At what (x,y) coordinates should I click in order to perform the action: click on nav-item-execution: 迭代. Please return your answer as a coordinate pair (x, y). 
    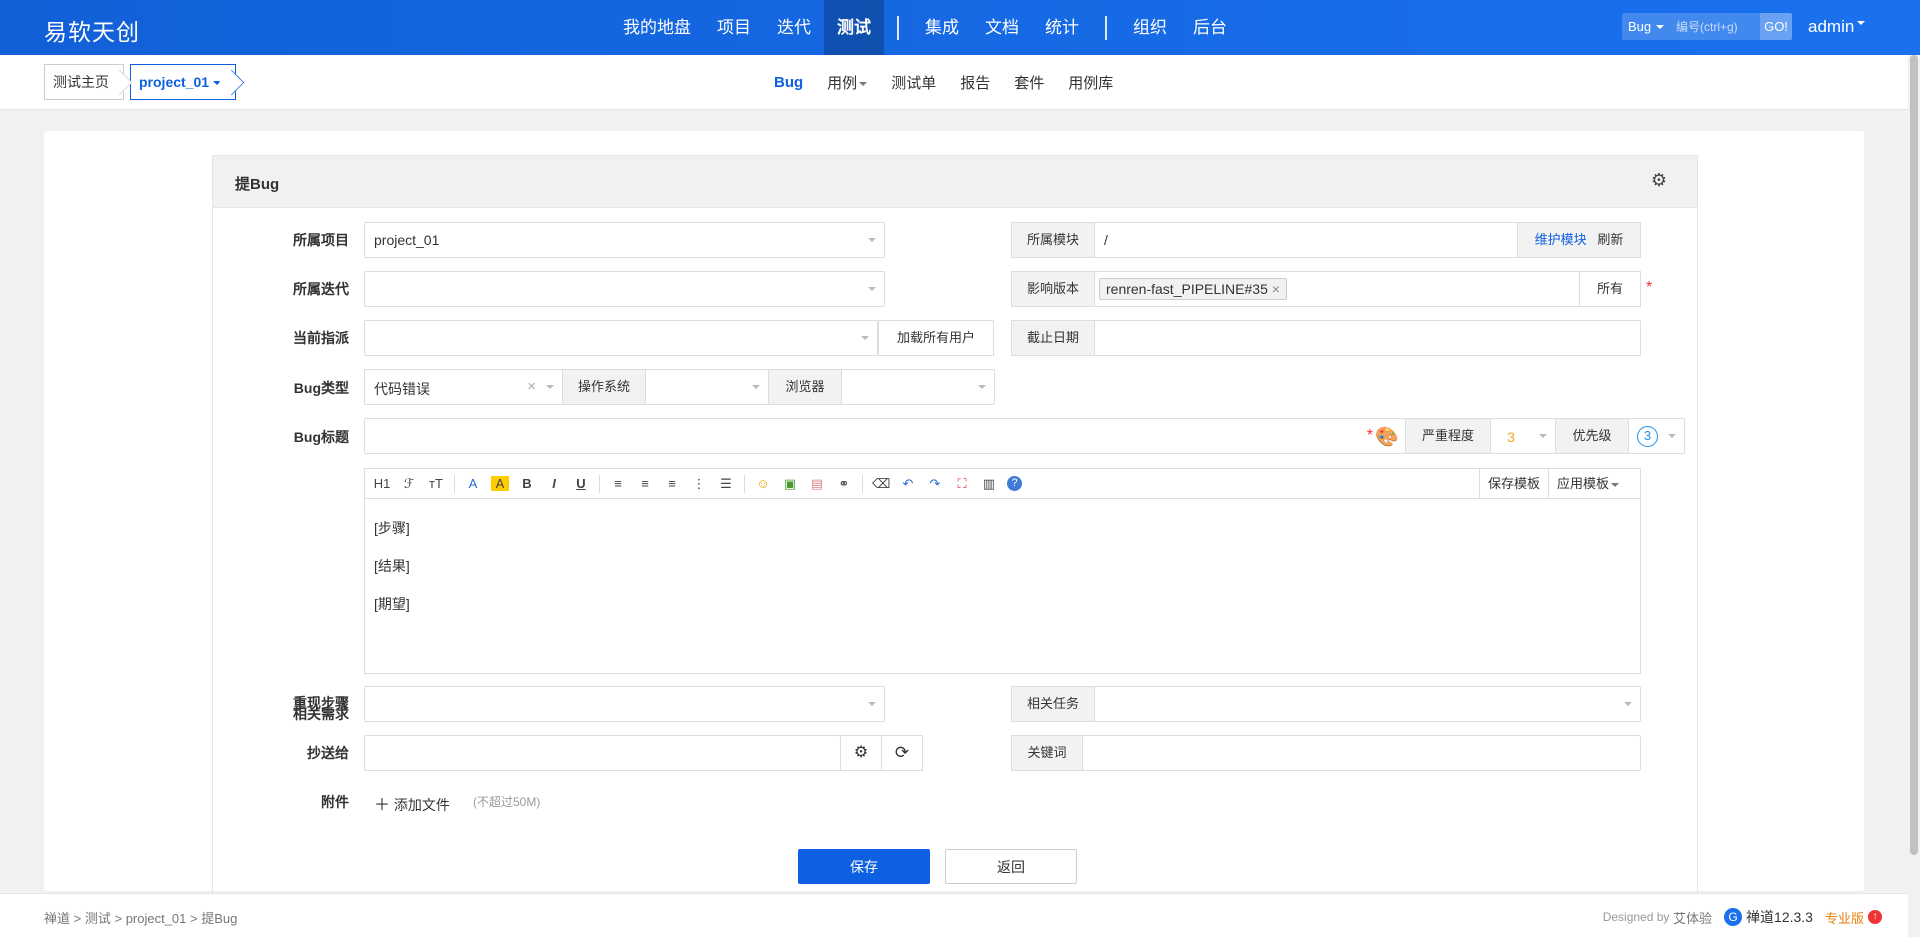
    Looking at the image, I should click on (794, 27).